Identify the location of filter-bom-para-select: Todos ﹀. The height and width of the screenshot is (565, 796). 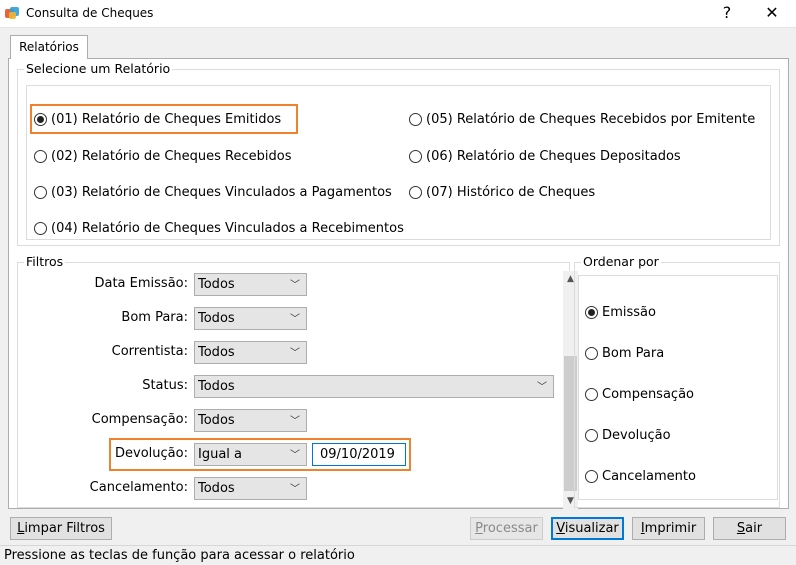
(250, 318).